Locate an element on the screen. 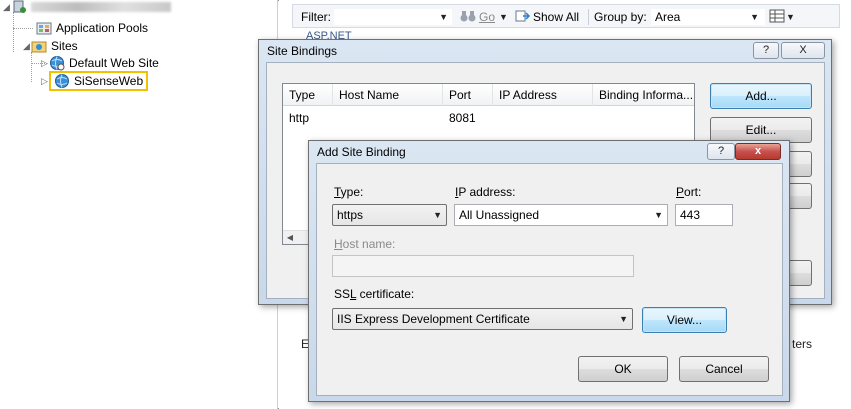 This screenshot has width=851, height=409. port-label: Port: is located at coordinates (689, 192).